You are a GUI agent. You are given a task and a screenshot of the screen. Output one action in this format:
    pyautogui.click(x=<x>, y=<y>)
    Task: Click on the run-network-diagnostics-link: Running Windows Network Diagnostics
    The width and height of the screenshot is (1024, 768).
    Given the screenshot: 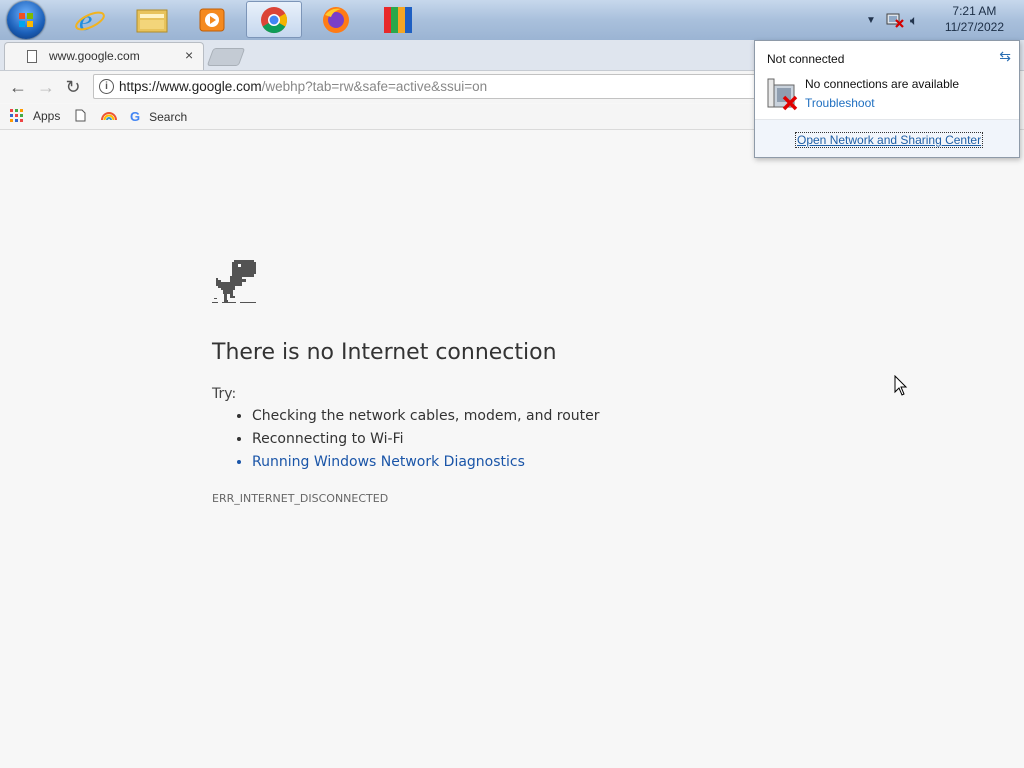 What is the action you would take?
    pyautogui.click(x=426, y=462)
    